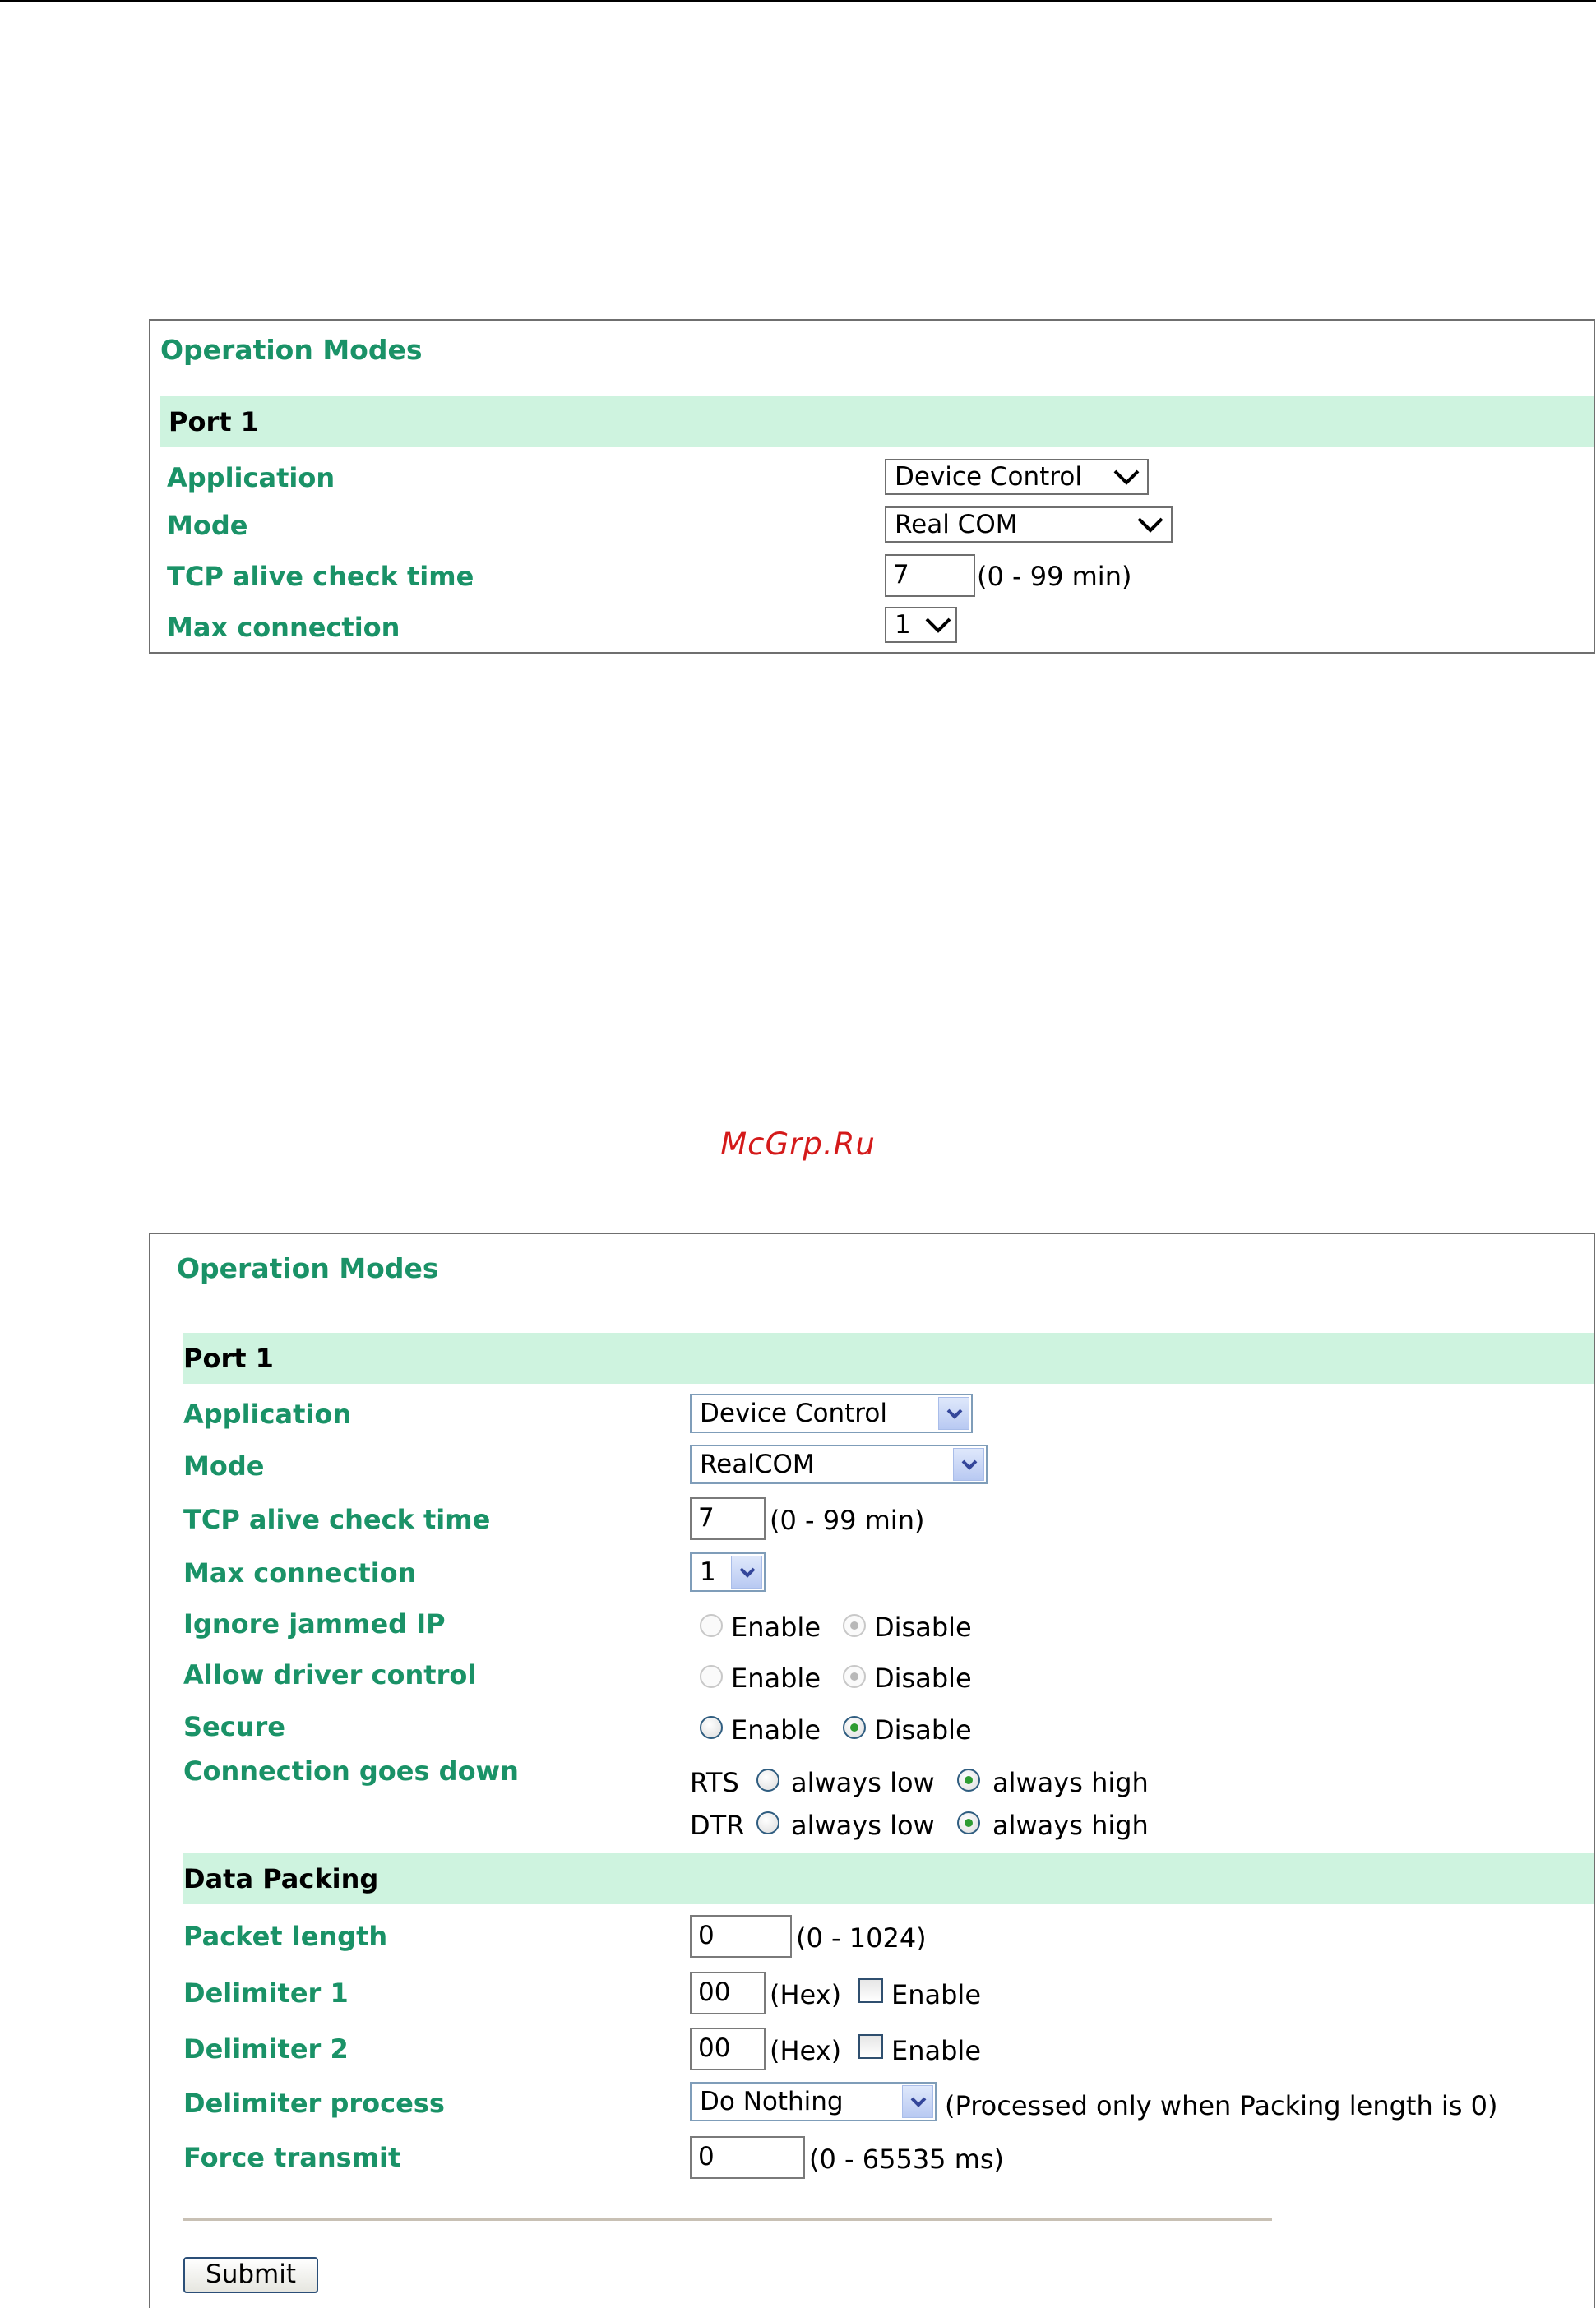 The width and height of the screenshot is (1596, 2308). I want to click on delimiter-1-label: Delimiter 1, so click(266, 1993).